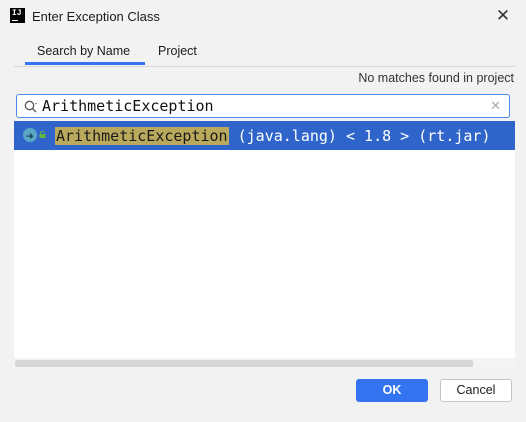 The image size is (526, 422). What do you see at coordinates (476, 390) in the screenshot?
I see `cancel-button: Cancel` at bounding box center [476, 390].